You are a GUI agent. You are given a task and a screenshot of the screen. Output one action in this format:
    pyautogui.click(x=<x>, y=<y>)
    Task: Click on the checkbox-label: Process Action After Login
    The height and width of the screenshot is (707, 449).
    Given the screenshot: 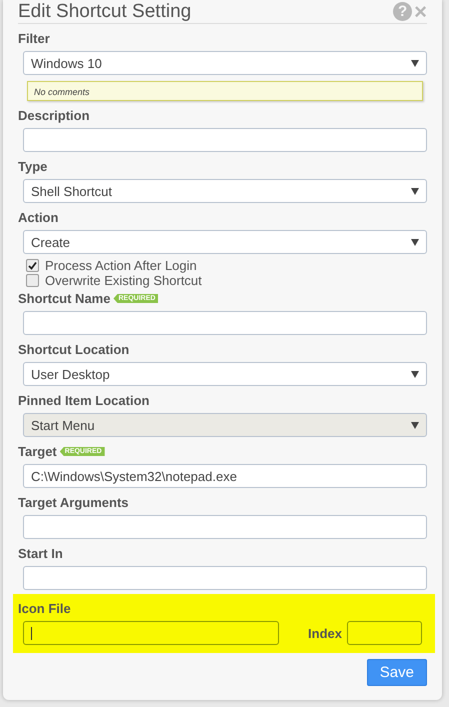 What is the action you would take?
    pyautogui.click(x=121, y=265)
    